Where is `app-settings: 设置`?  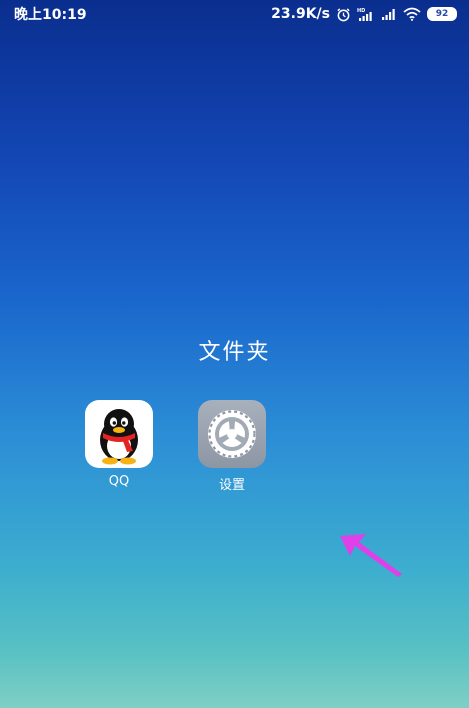 app-settings: 设置 is located at coordinates (232, 446).